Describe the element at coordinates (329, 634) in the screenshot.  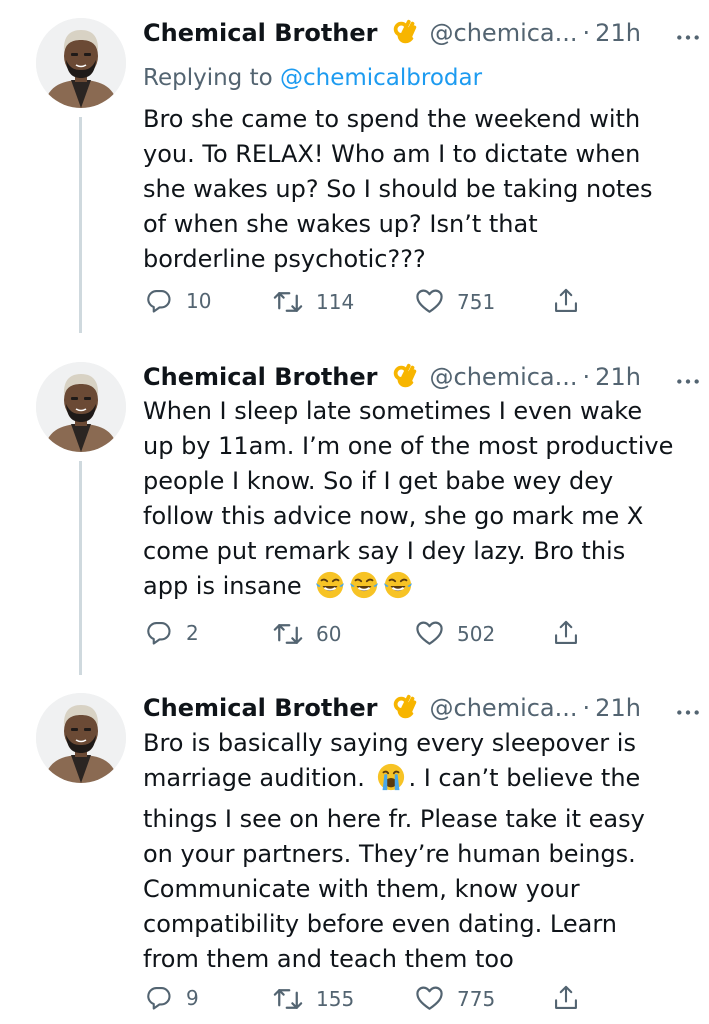
I see `retweet-count: 60` at that location.